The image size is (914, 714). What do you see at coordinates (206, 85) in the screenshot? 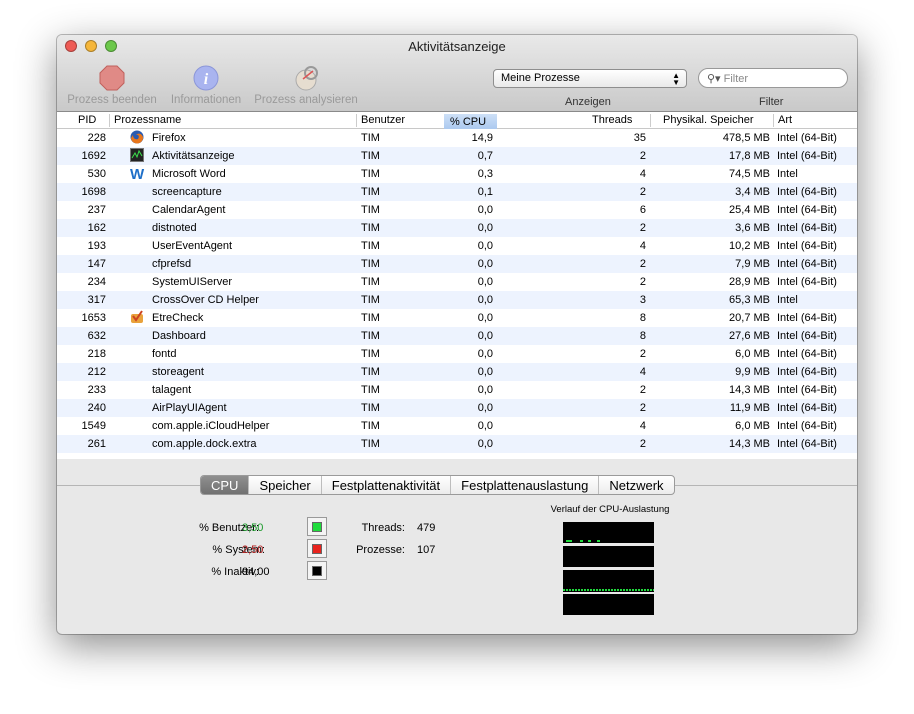
I see `info-button: i Informationen` at bounding box center [206, 85].